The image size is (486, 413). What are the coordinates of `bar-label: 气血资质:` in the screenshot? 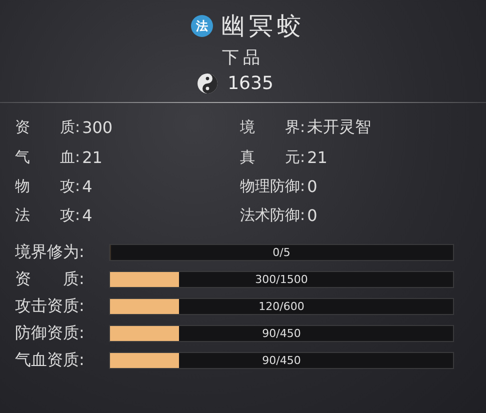 It's located at (50, 360).